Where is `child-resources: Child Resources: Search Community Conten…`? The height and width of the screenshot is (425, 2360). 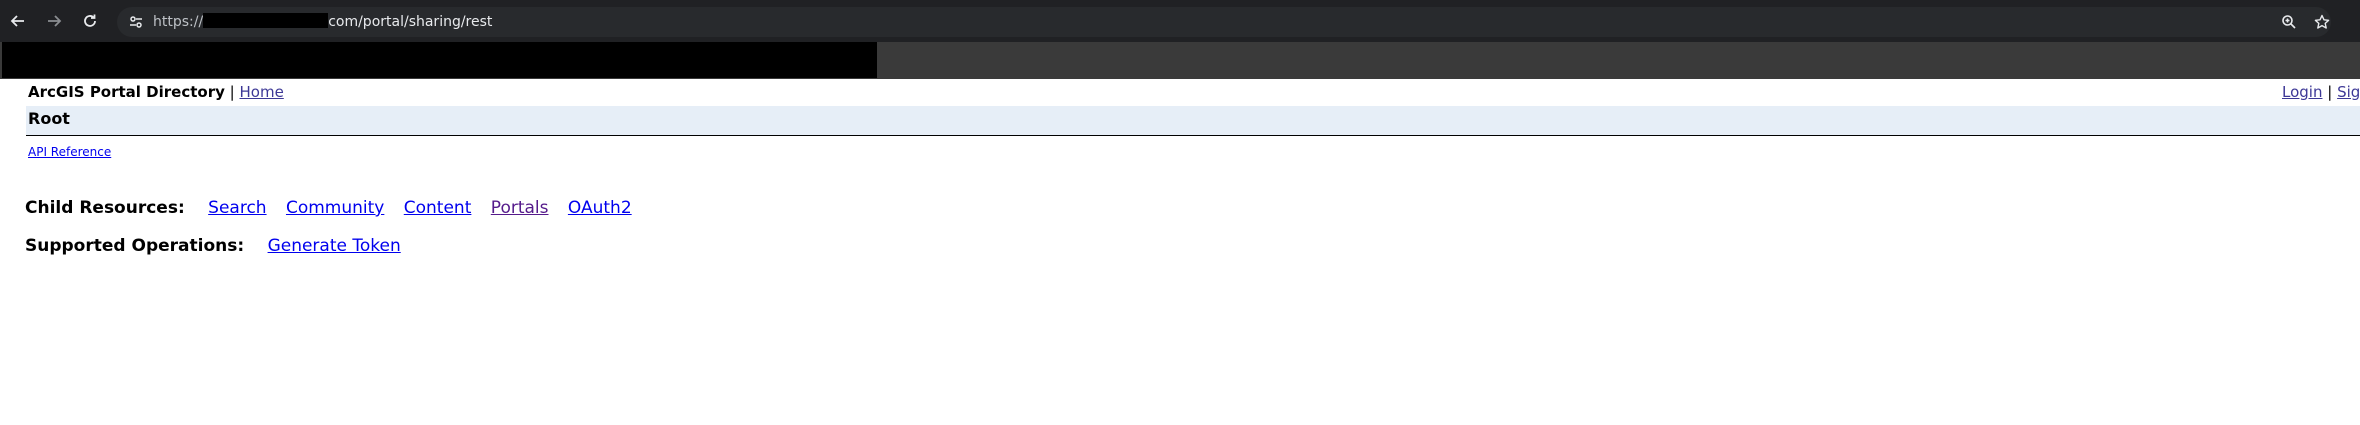 child-resources: Child Resources: Search Community Conten… is located at coordinates (335, 208).